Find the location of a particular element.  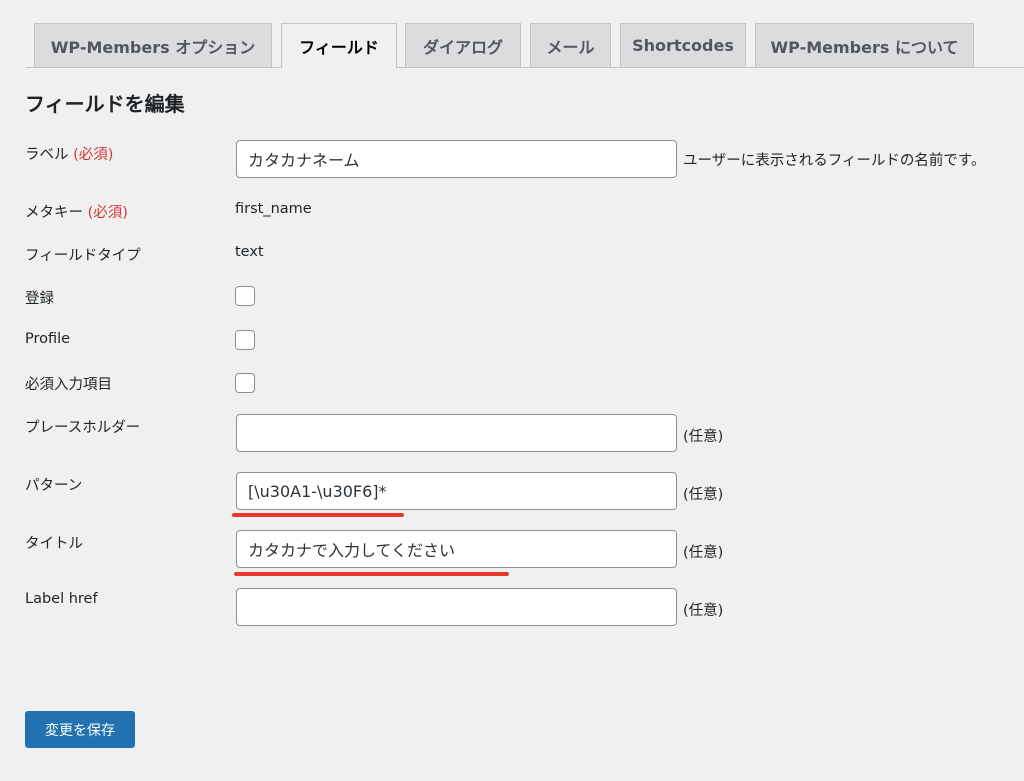

tab-fields: フィールド is located at coordinates (339, 45).